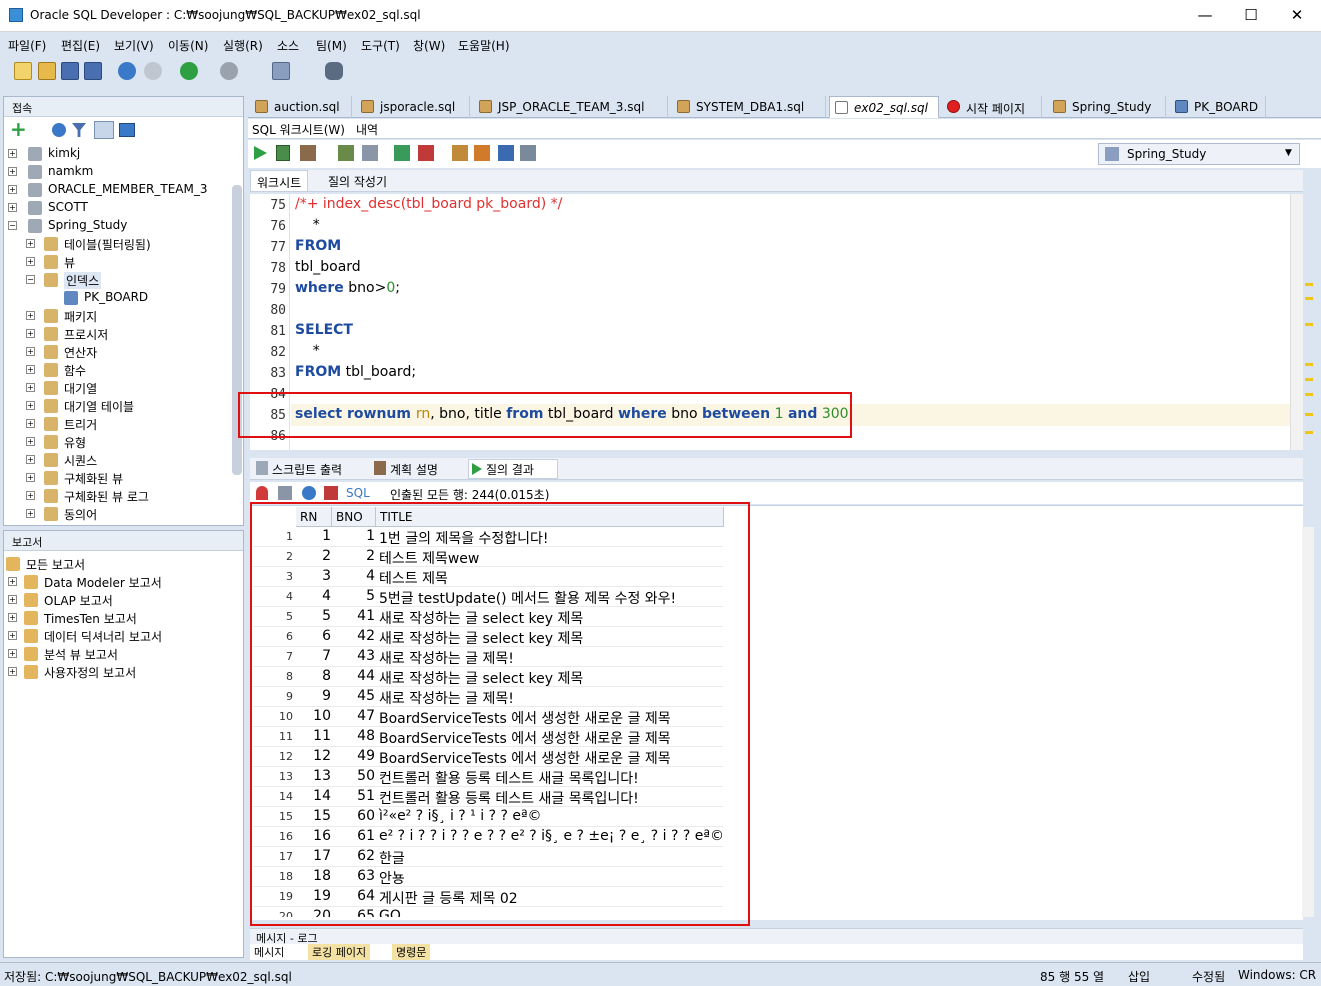 This screenshot has height=986, width=1321. I want to click on tab-statements: 명령문, so click(411, 952).